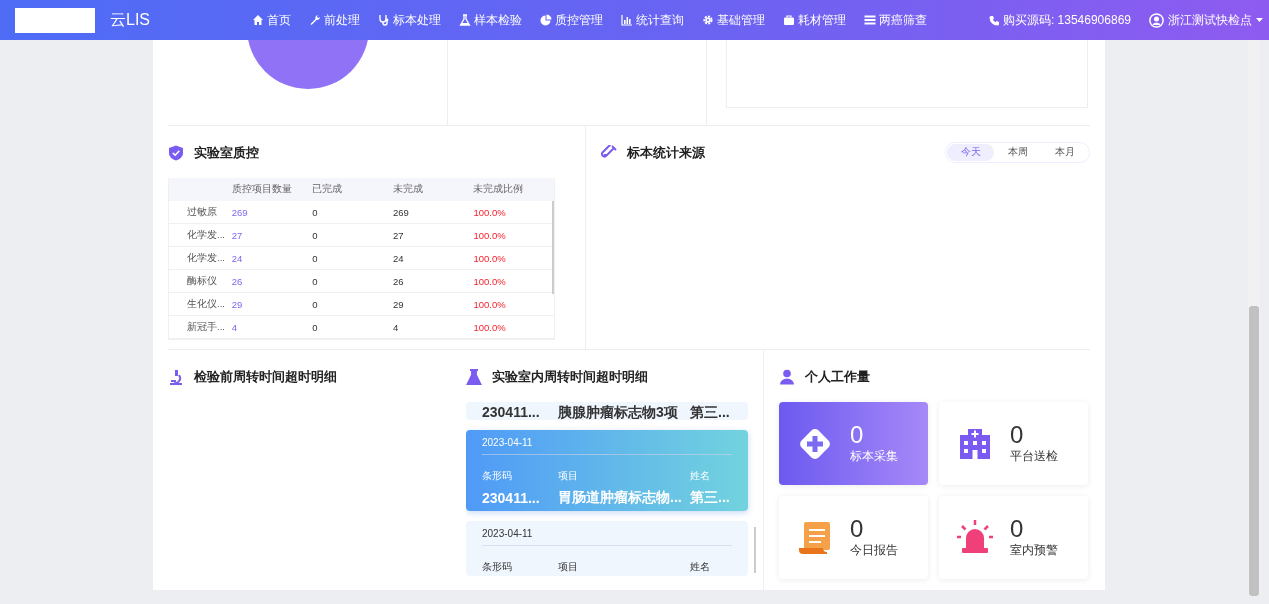 The height and width of the screenshot is (604, 1269). What do you see at coordinates (398, 235) in the screenshot?
I see `table-cell-text: 27` at bounding box center [398, 235].